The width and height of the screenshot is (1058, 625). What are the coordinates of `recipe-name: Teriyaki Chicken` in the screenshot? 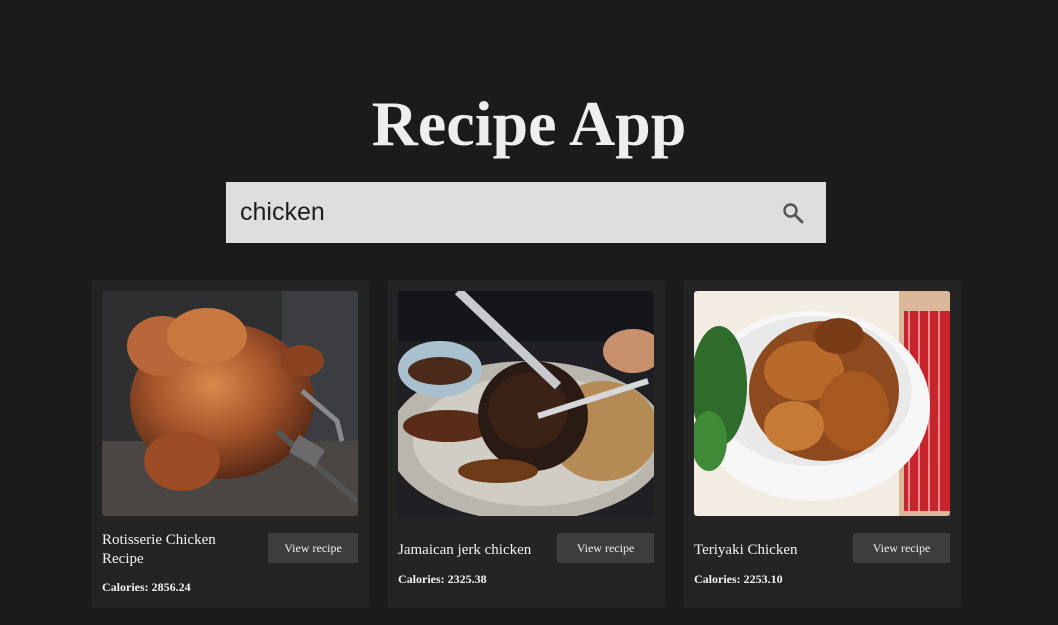 It's located at (746, 549).